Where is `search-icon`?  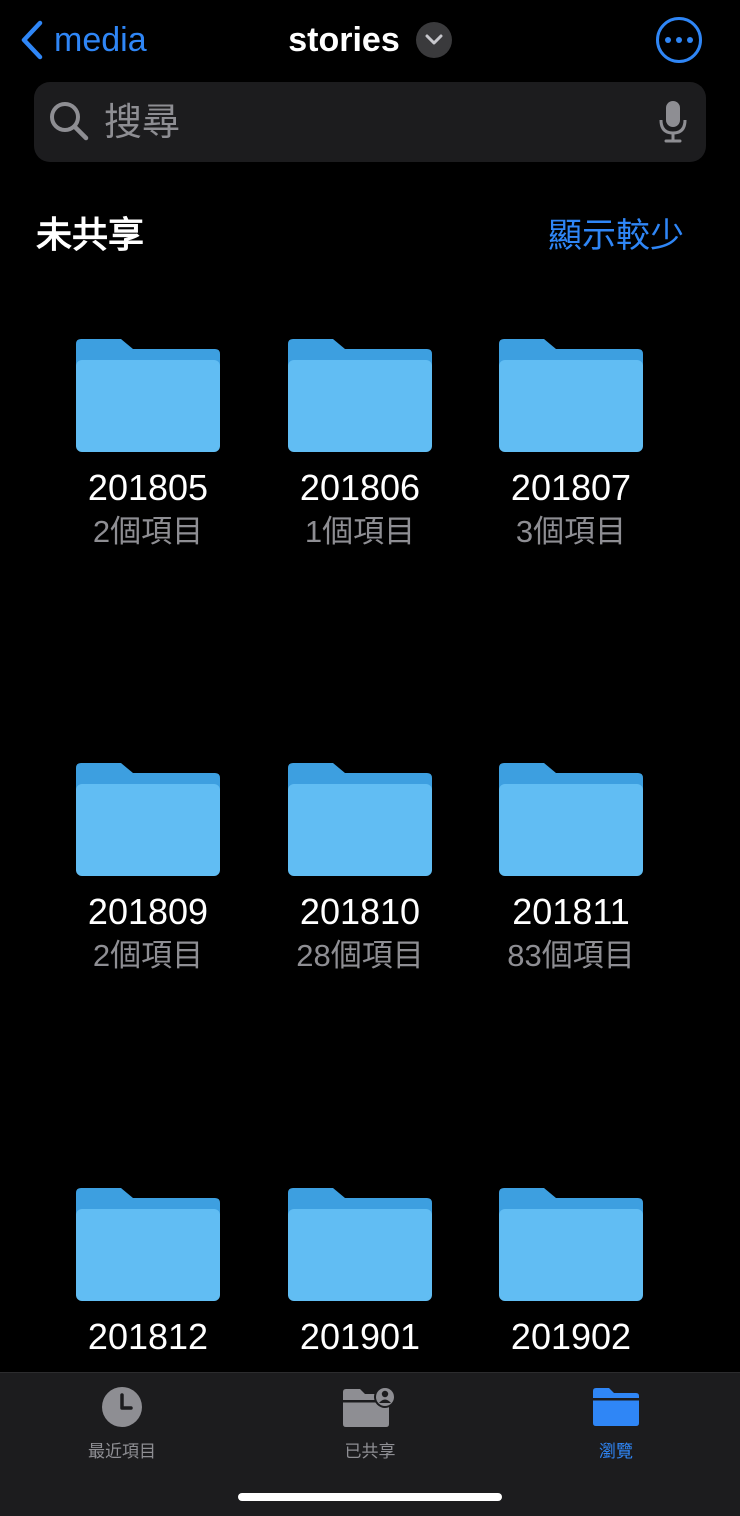 search-icon is located at coordinates (69, 121).